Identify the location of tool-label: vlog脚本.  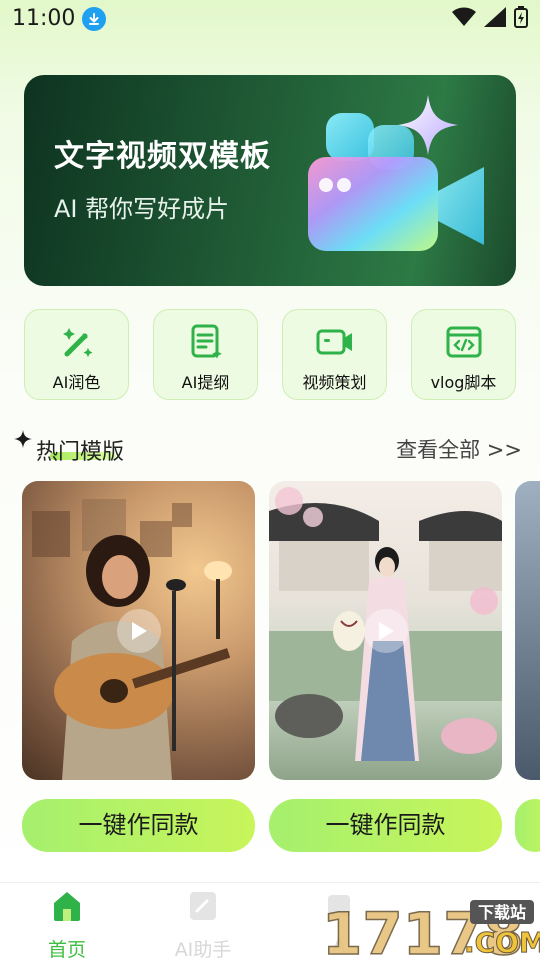
(463, 382).